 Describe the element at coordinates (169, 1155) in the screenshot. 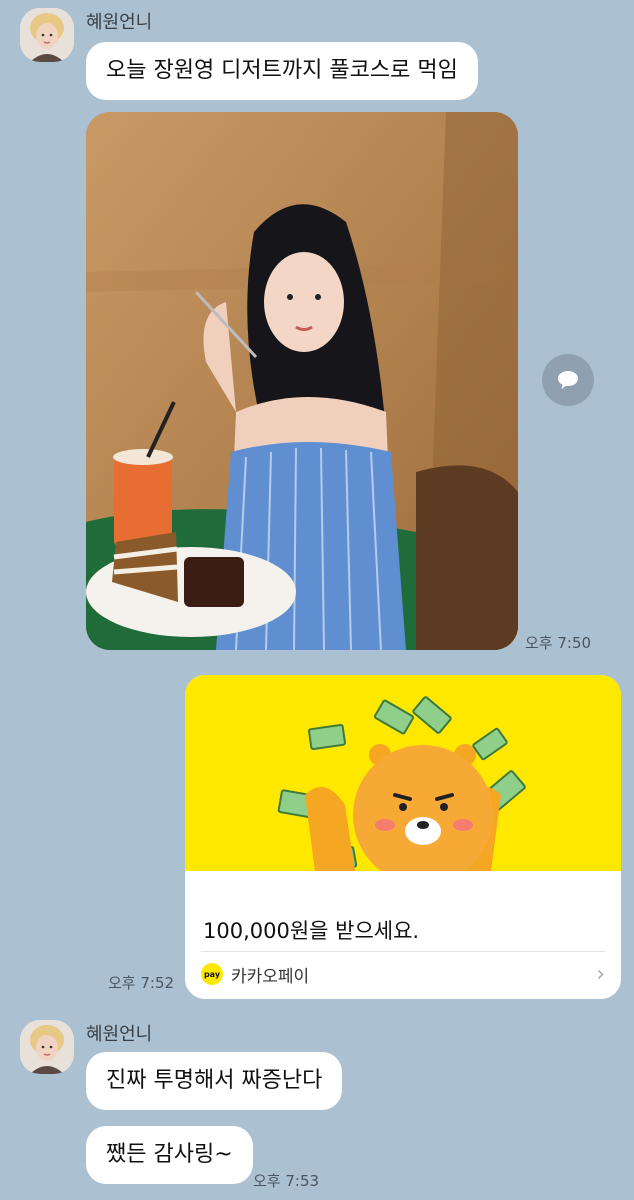

I see `message-bubble: 쨌든 감사링~` at that location.